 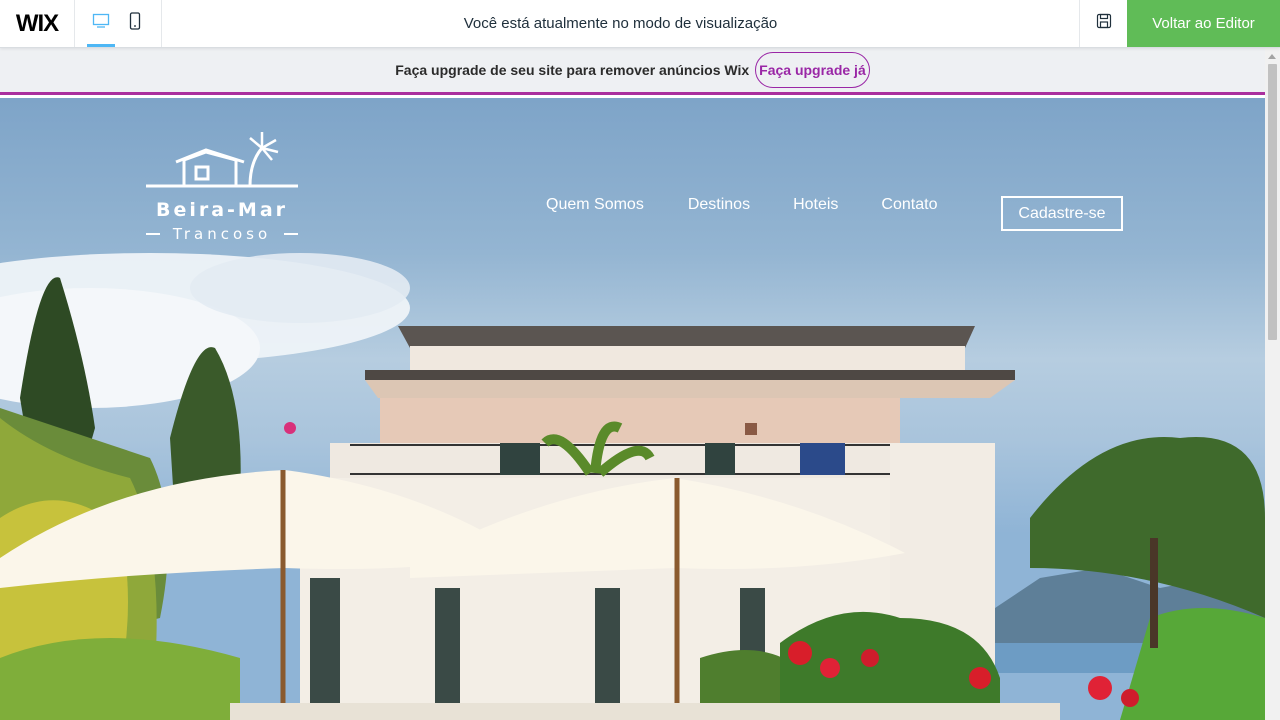 I want to click on site-brand-subtitle: Trancoso, so click(x=222, y=234).